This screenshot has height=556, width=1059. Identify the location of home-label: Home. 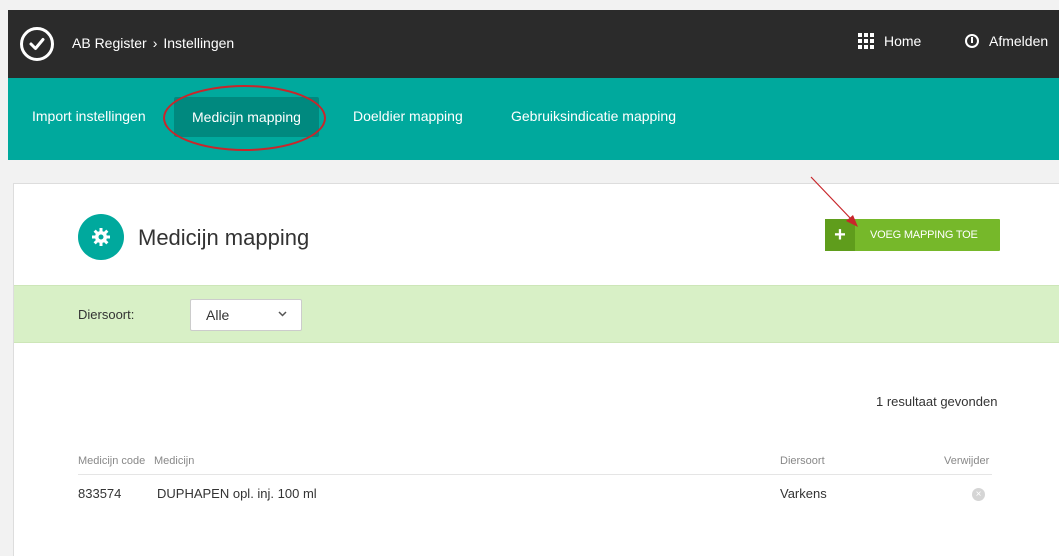
(903, 41).